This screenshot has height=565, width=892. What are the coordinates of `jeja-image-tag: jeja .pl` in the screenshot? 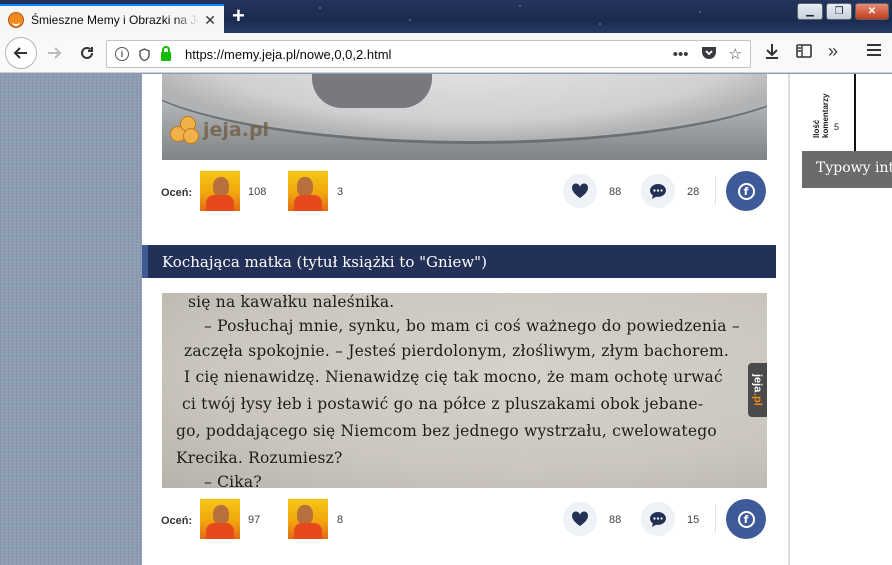 It's located at (757, 390).